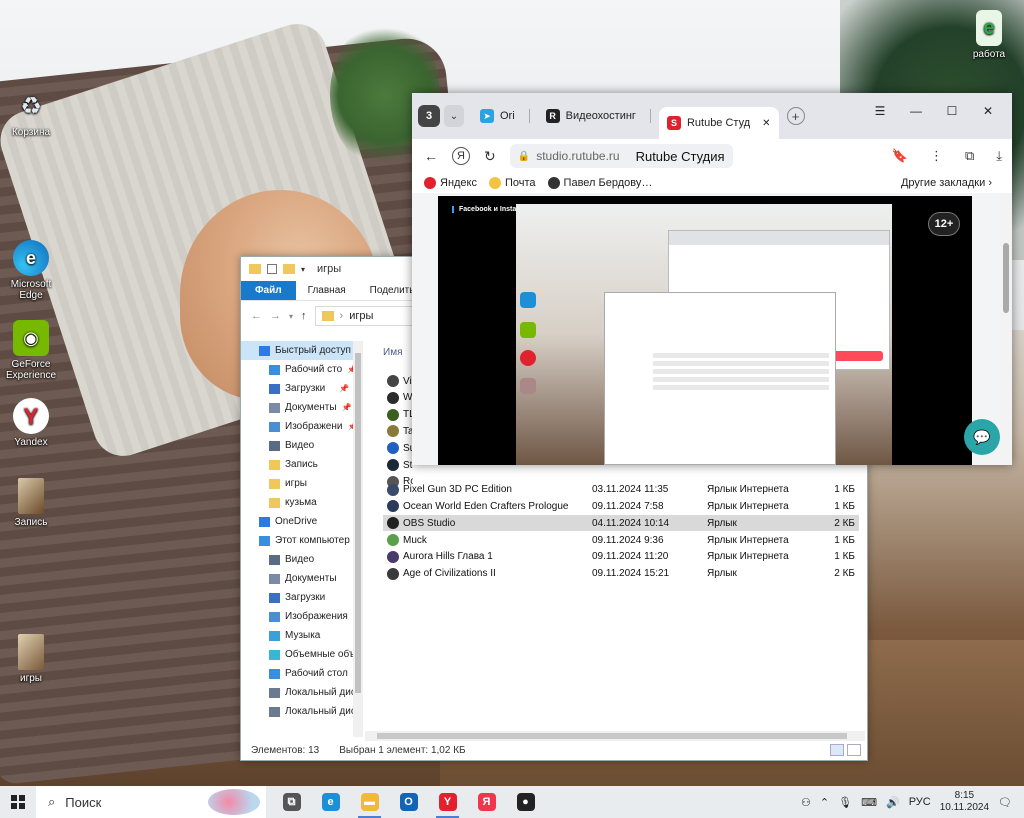 This screenshot has width=1024, height=818. Describe the element at coordinates (837, 750) in the screenshot. I see `details-view-icon` at that location.